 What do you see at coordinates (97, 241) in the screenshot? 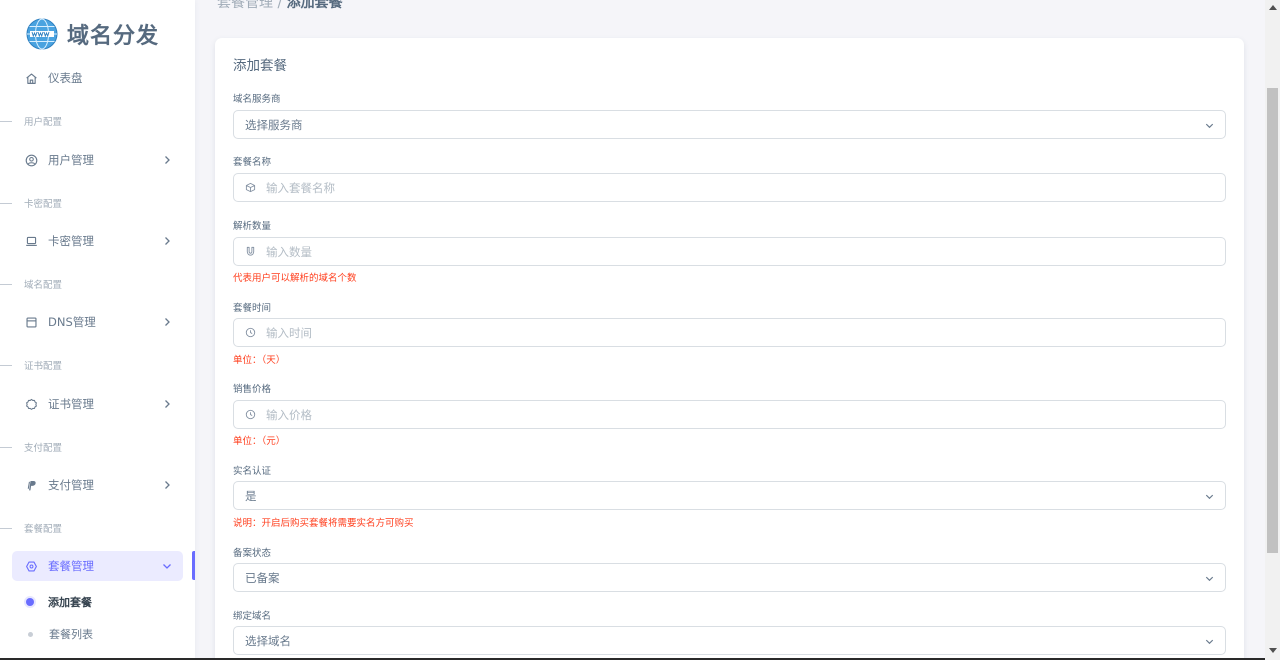
I see `sidebar-item-card-management: 卡密管理` at bounding box center [97, 241].